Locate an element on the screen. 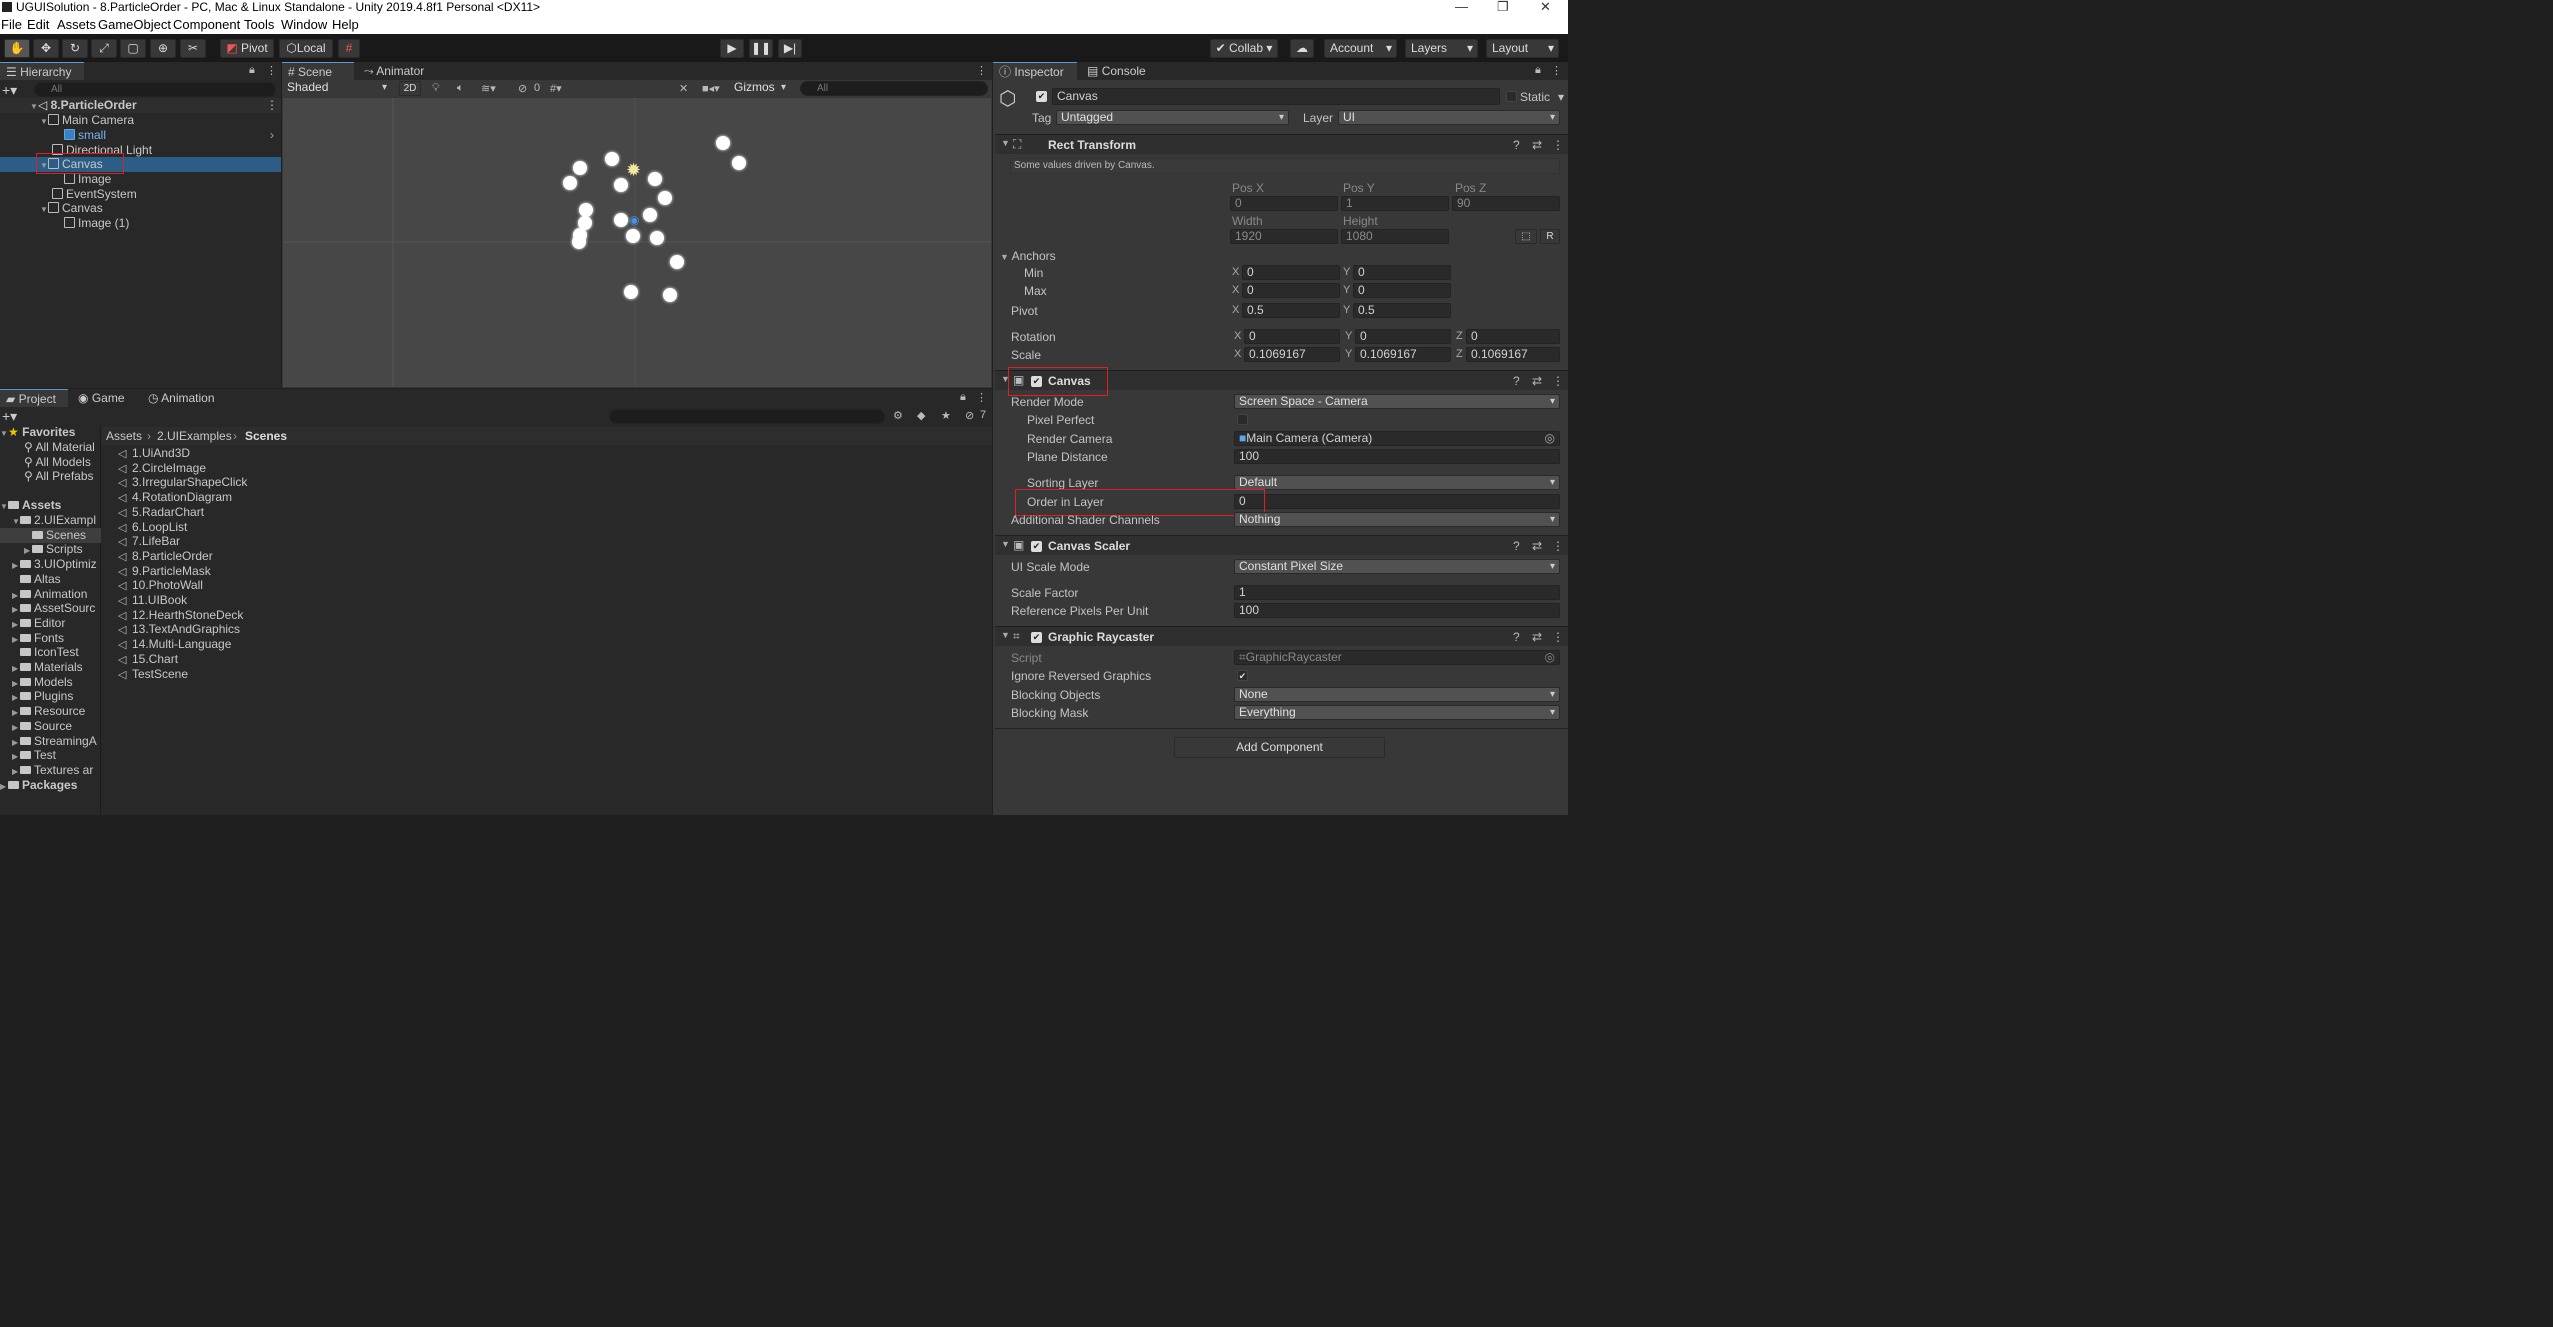 The height and width of the screenshot is (1327, 2553). blocking-mask-dropdown: Everything is located at coordinates (1397, 712).